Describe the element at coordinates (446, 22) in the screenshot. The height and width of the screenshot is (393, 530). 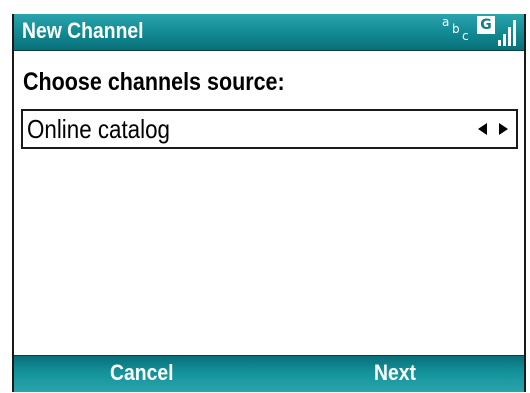
I see `input-mode-a: a` at that location.